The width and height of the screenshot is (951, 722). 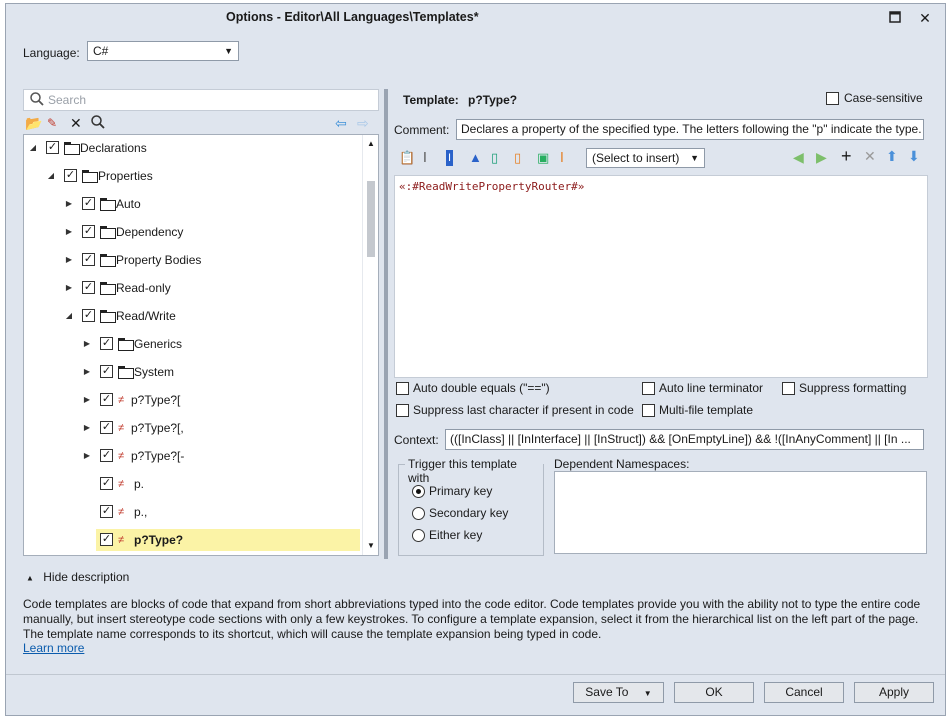 I want to click on tree-item-label: p?Type?[-, so click(x=158, y=456).